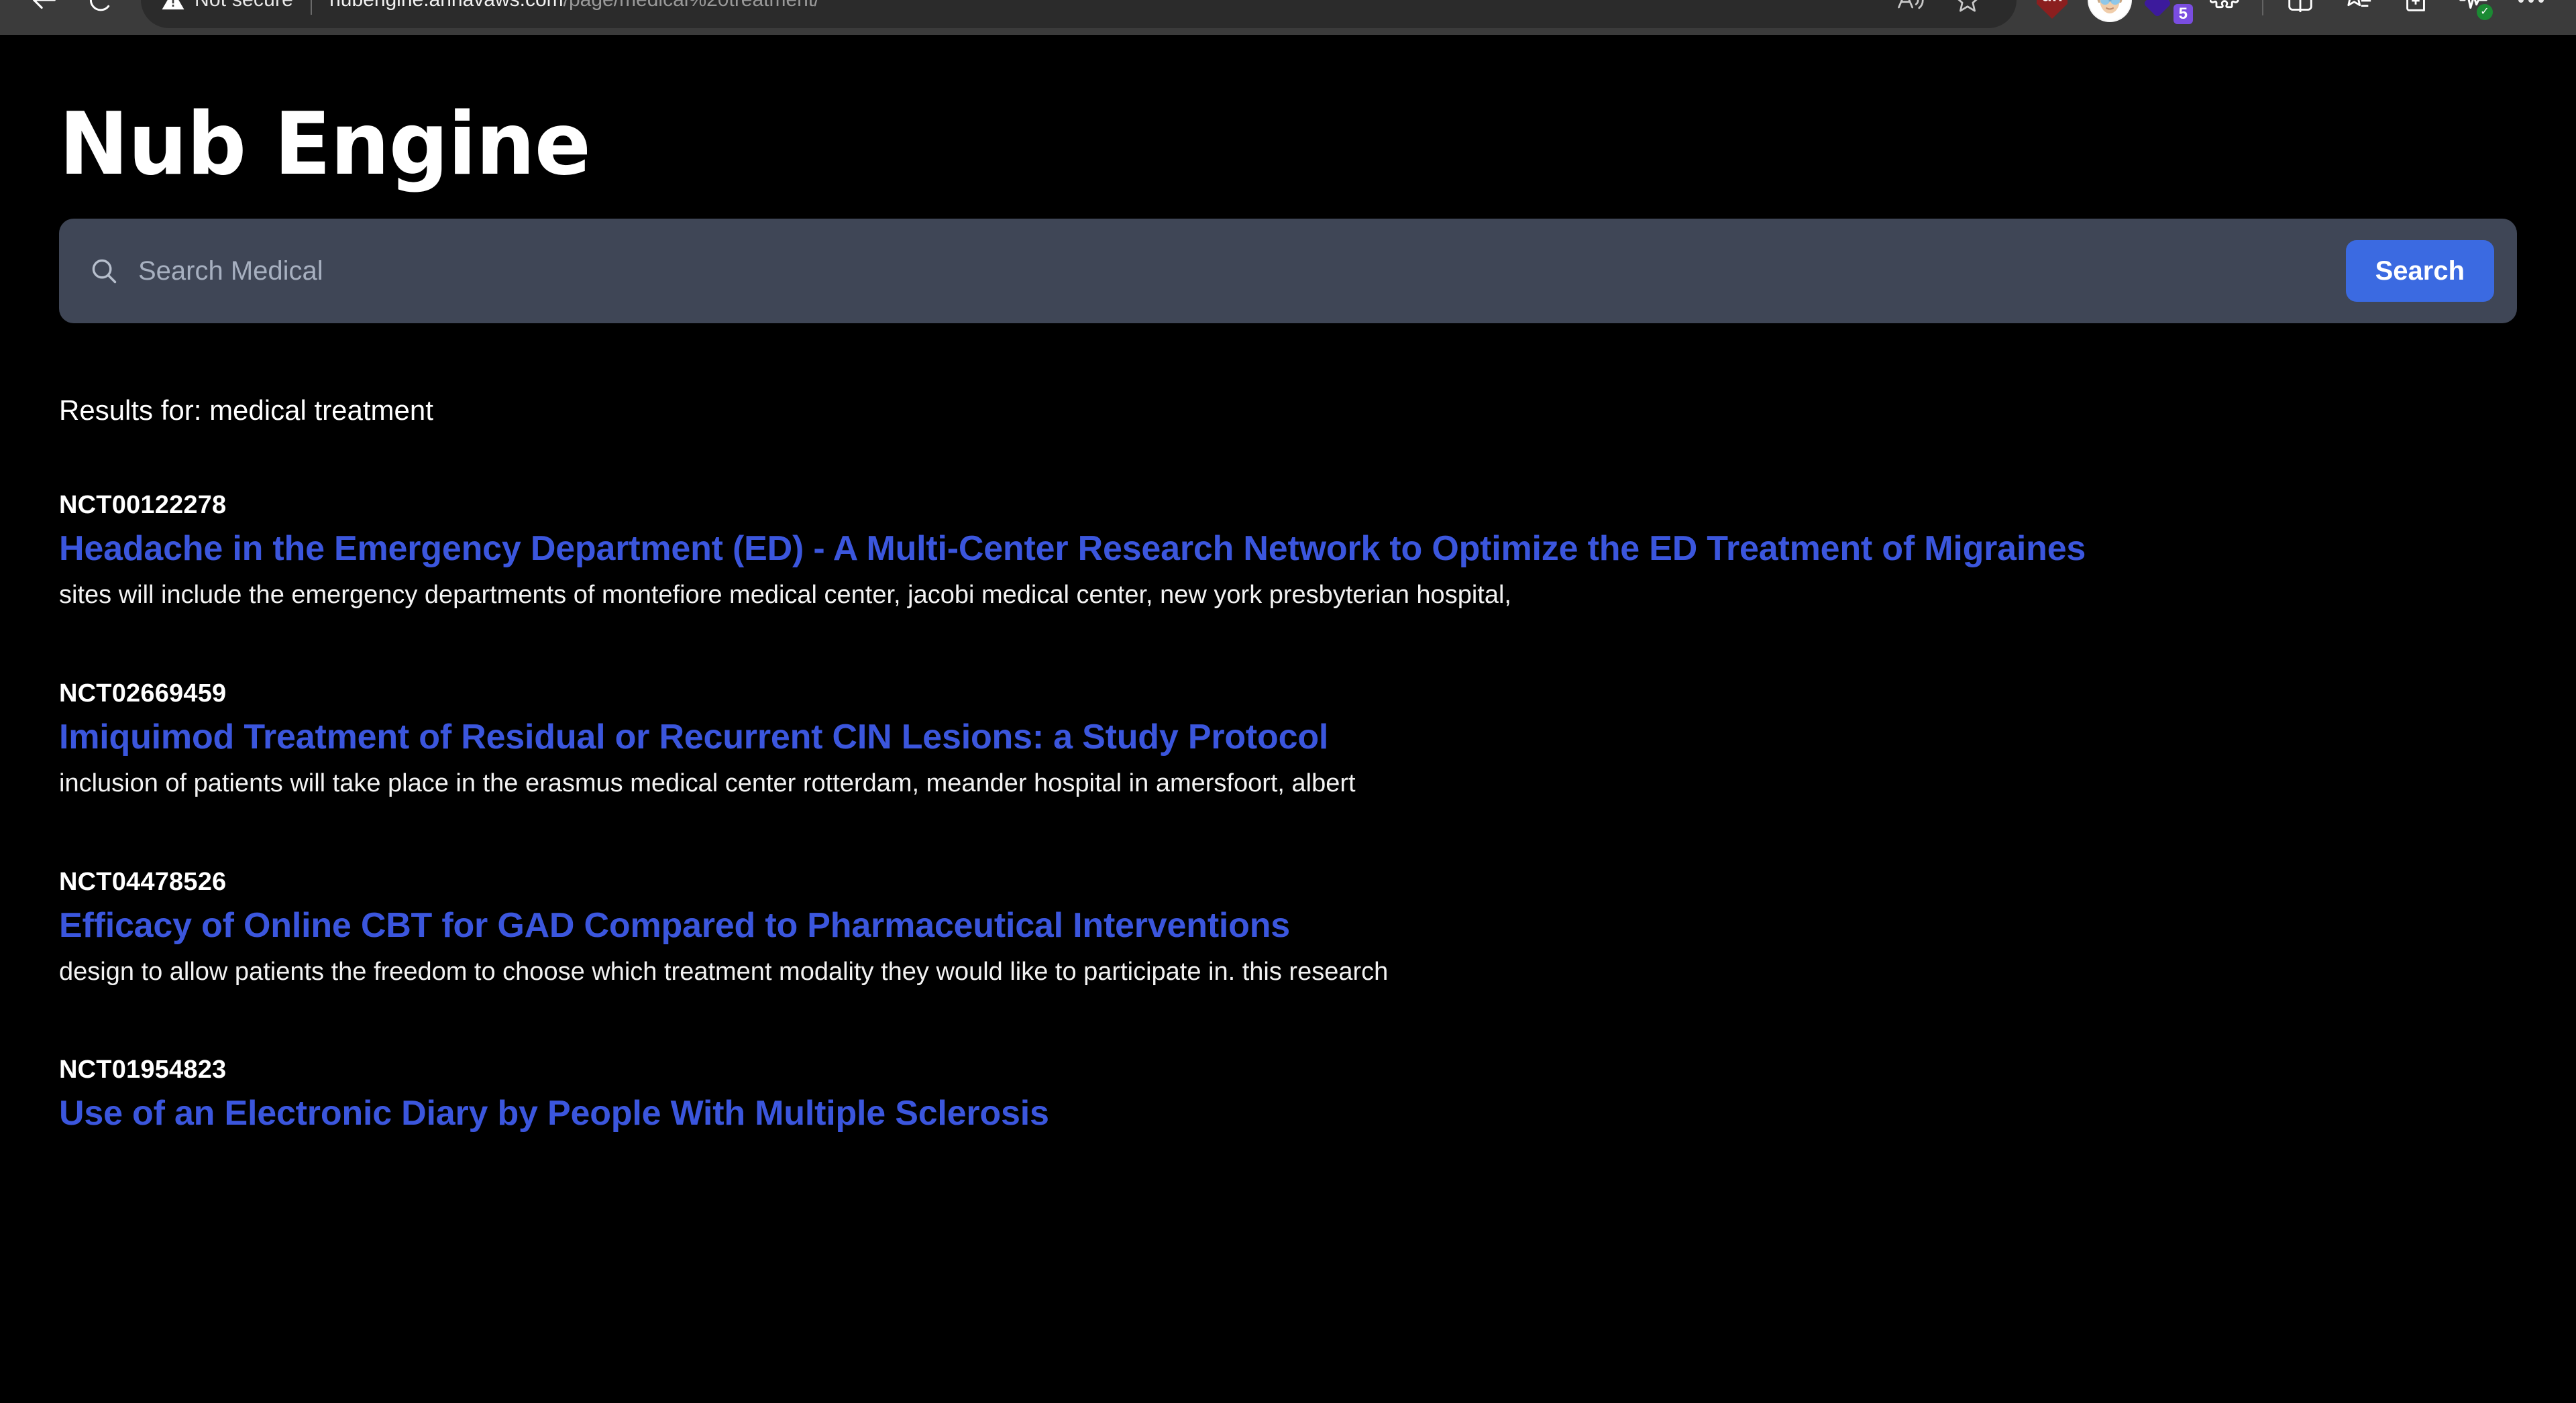 This screenshot has height=1403, width=2576. I want to click on extensions-toolbar: un 5, so click(2291, 14).